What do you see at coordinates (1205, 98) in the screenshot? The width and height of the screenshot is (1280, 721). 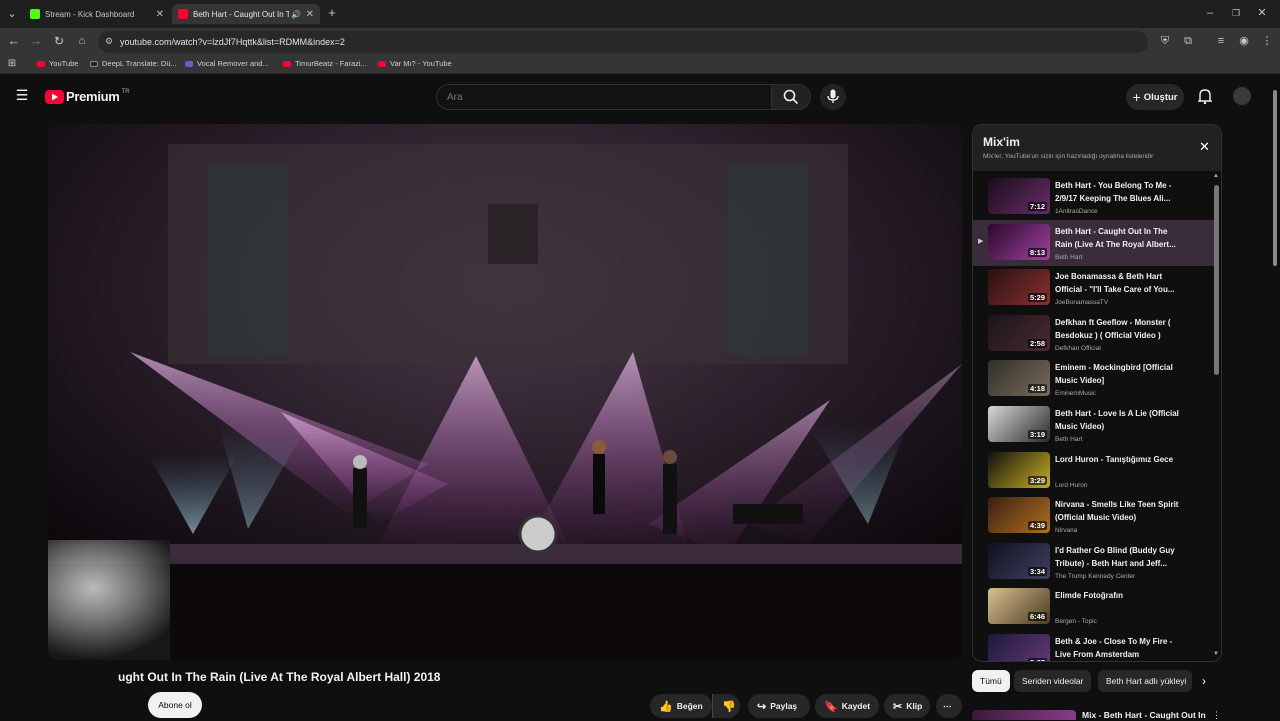 I see `notifications-bell-icon` at bounding box center [1205, 98].